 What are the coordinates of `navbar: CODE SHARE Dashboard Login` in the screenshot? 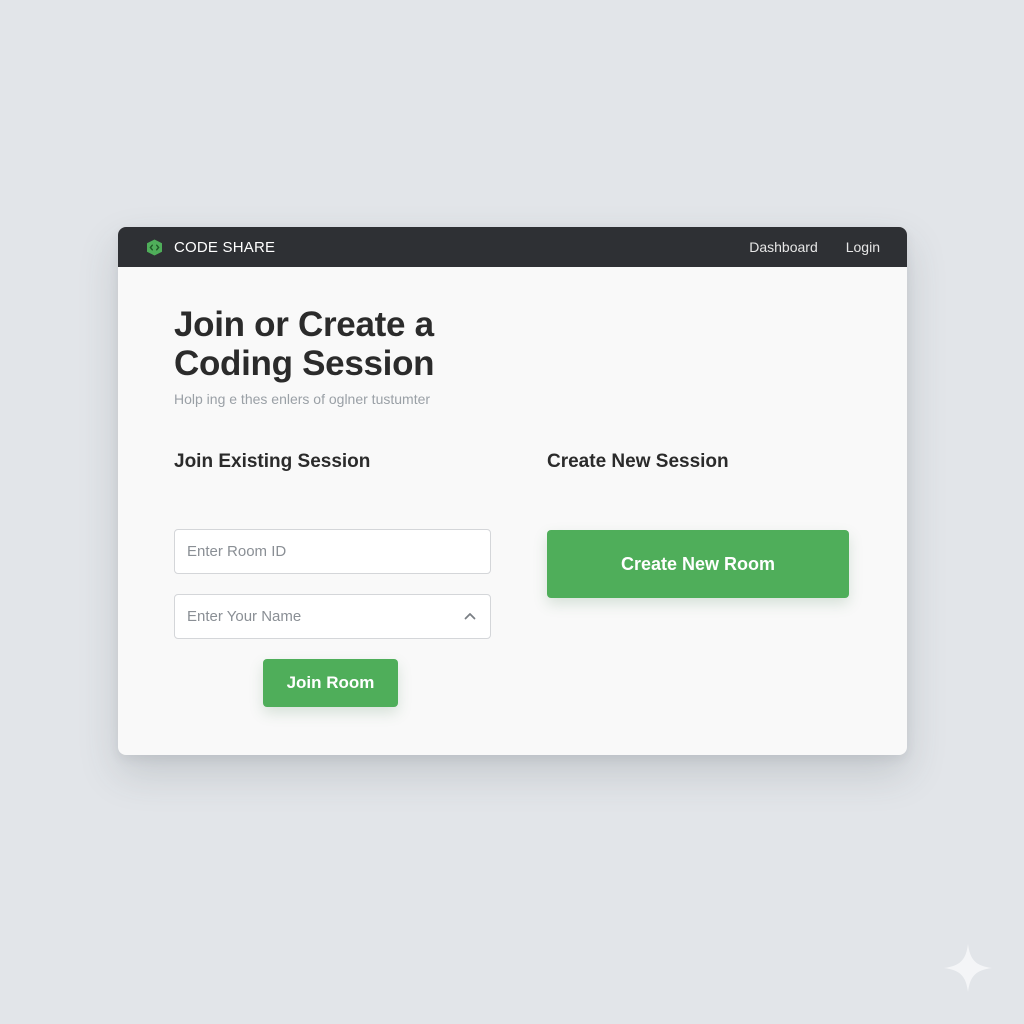 It's located at (512, 247).